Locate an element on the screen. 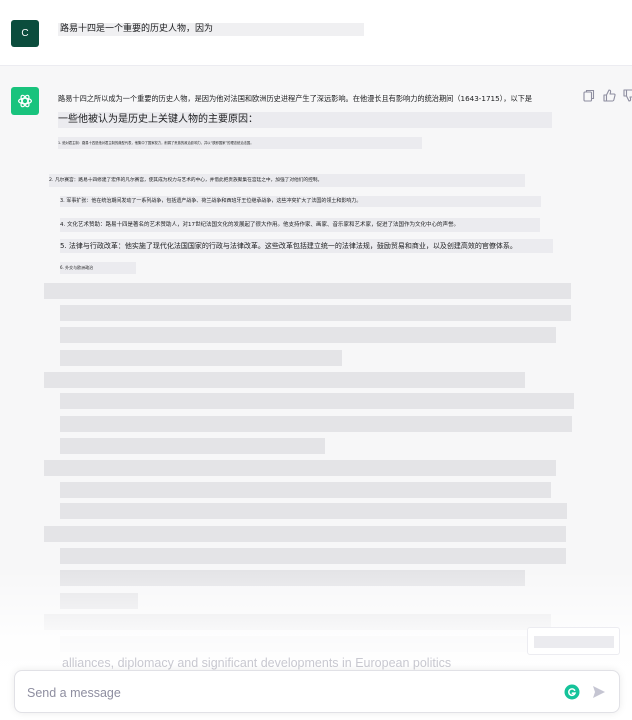 The image size is (632, 720). grammarly-icon is located at coordinates (572, 692).